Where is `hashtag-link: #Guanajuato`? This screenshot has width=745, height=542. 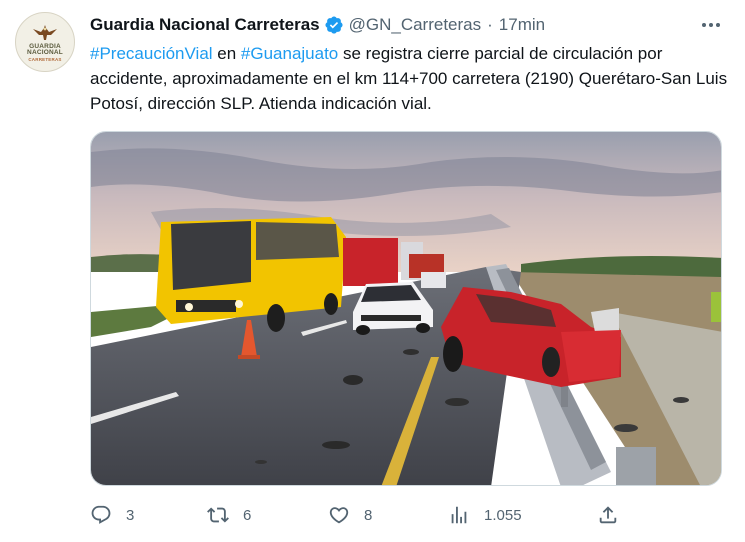 hashtag-link: #Guanajuato is located at coordinates (289, 53).